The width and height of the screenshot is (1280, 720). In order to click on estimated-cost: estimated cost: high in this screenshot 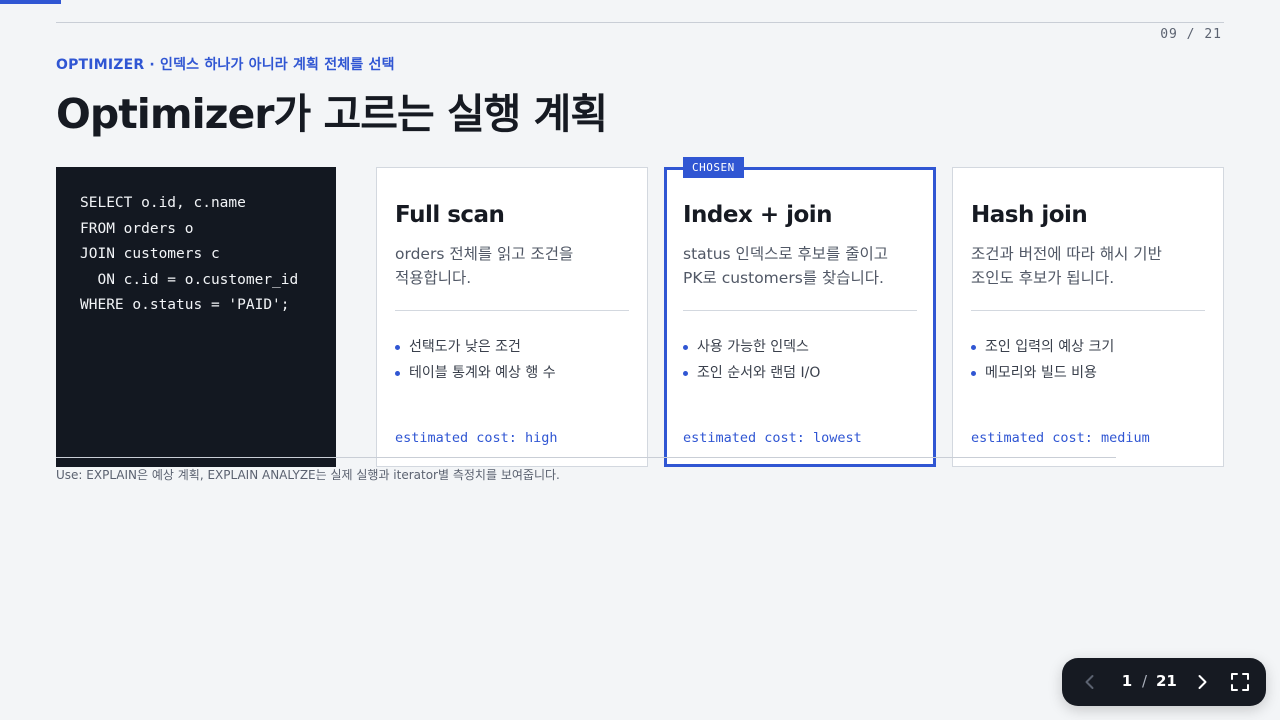, I will do `click(476, 438)`.